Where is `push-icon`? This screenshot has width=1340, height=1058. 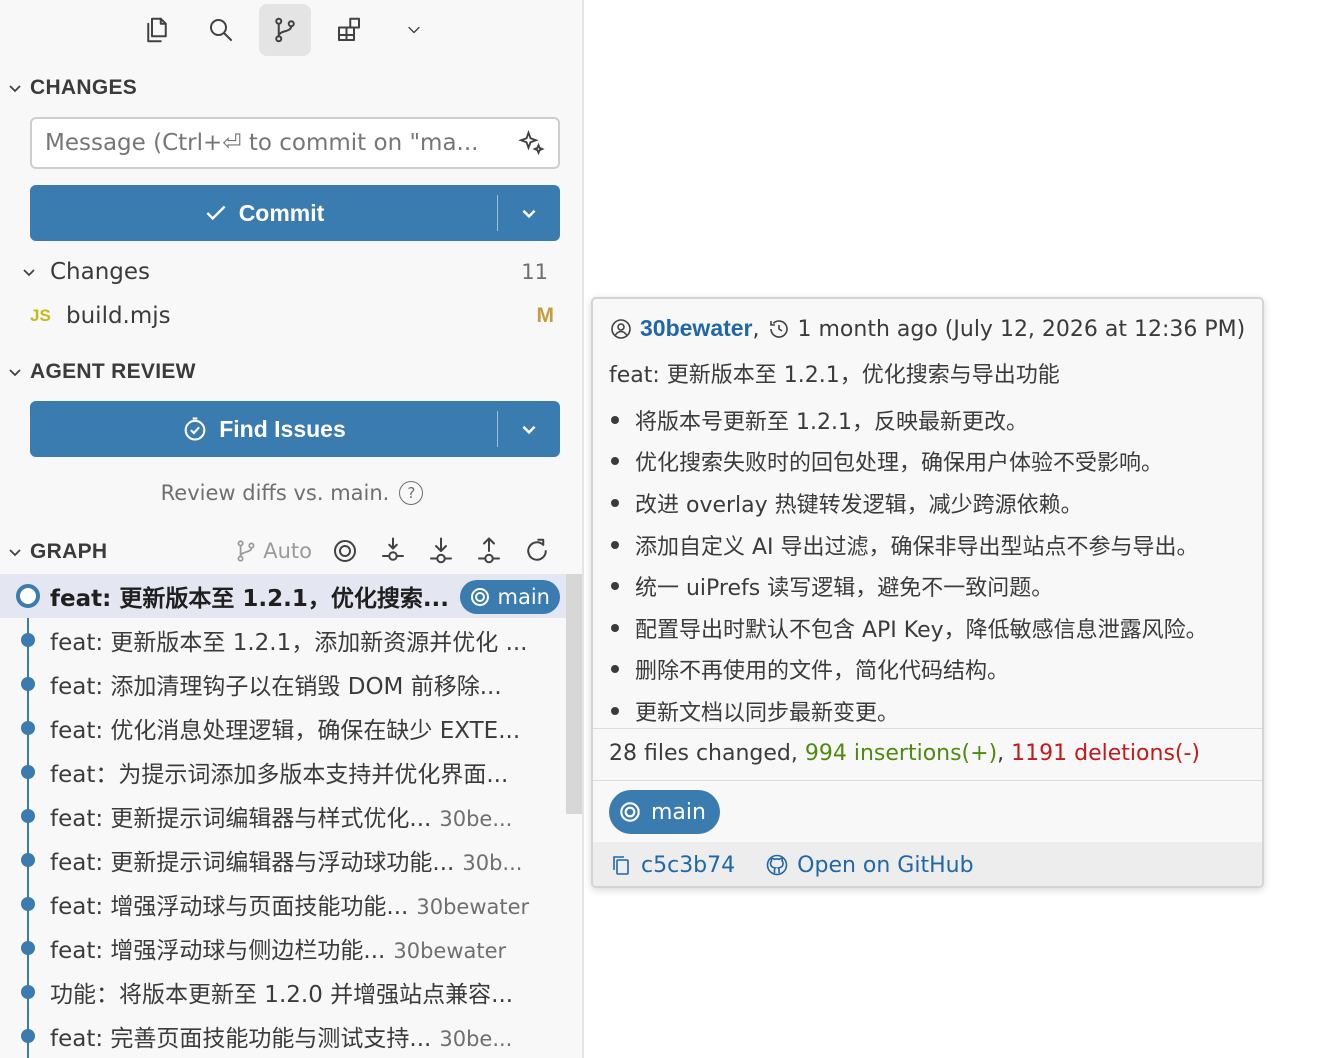
push-icon is located at coordinates (489, 551).